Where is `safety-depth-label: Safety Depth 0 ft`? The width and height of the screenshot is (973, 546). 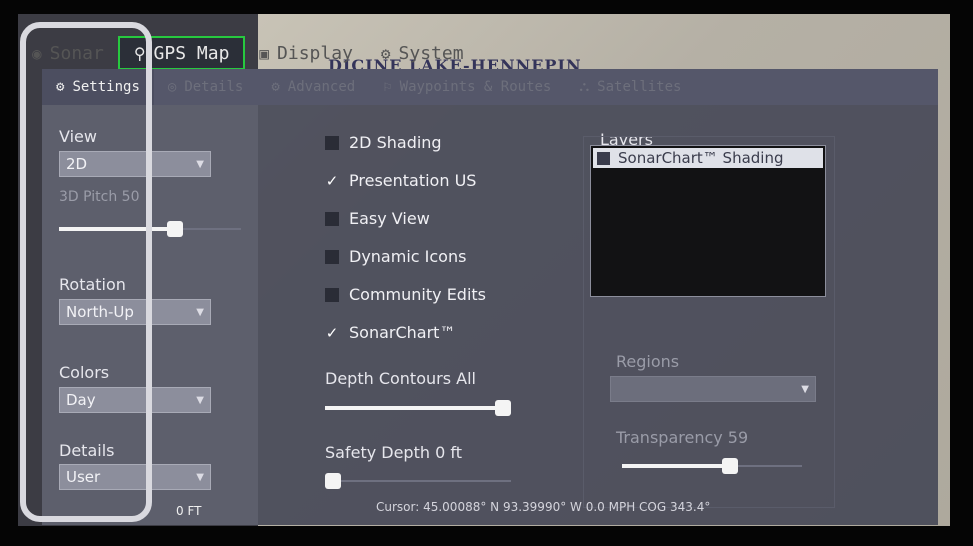 safety-depth-label: Safety Depth 0 ft is located at coordinates (393, 452).